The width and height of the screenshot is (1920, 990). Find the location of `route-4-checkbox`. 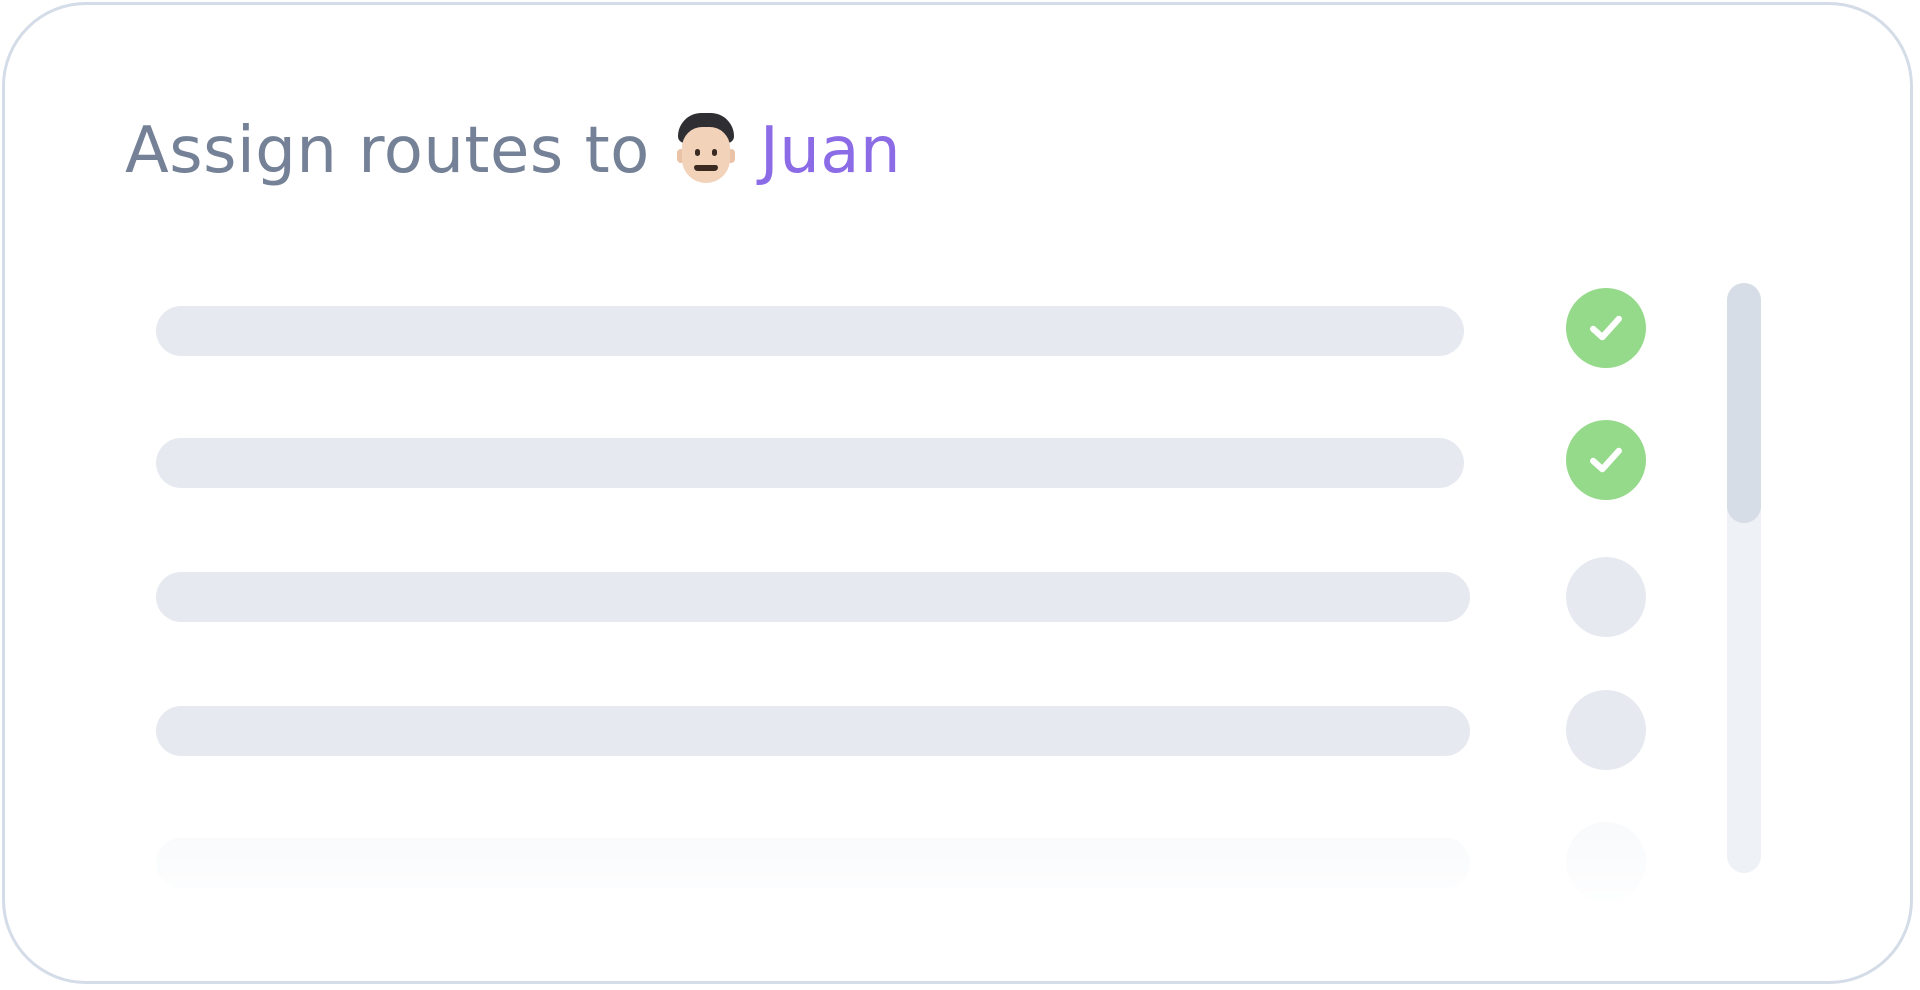

route-4-checkbox is located at coordinates (1606, 730).